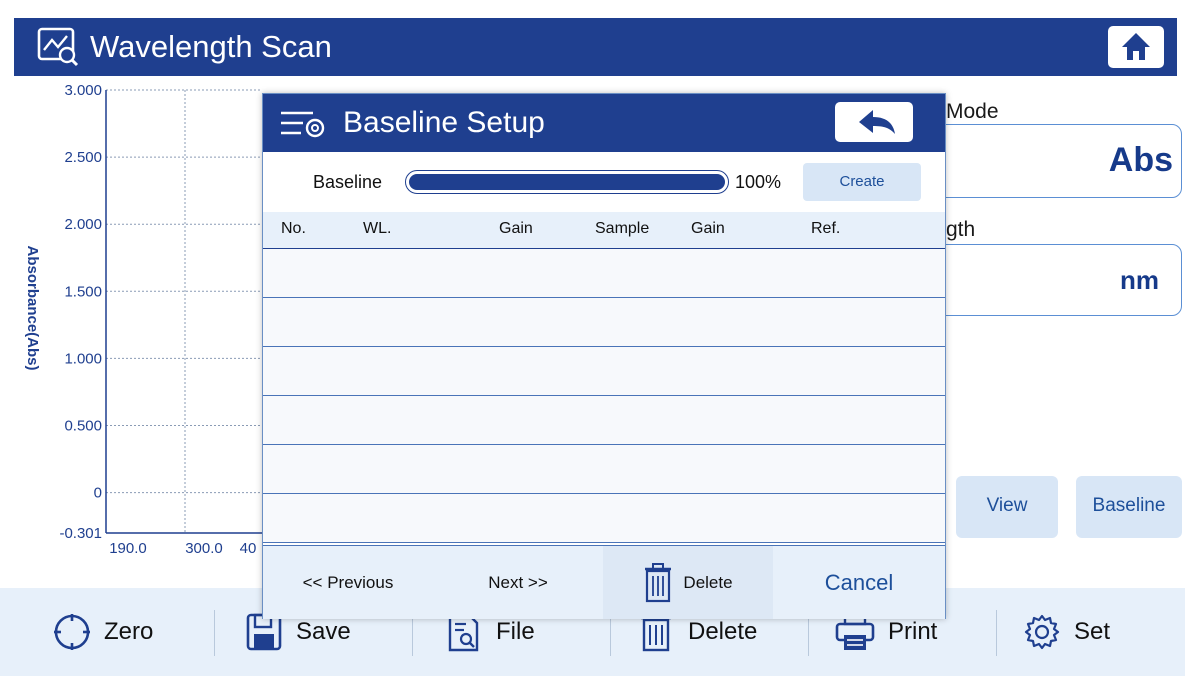 The width and height of the screenshot is (1185, 676). Describe the element at coordinates (32, 307) in the screenshot. I see `y-axis-label: Absorbance(Abs)` at that location.